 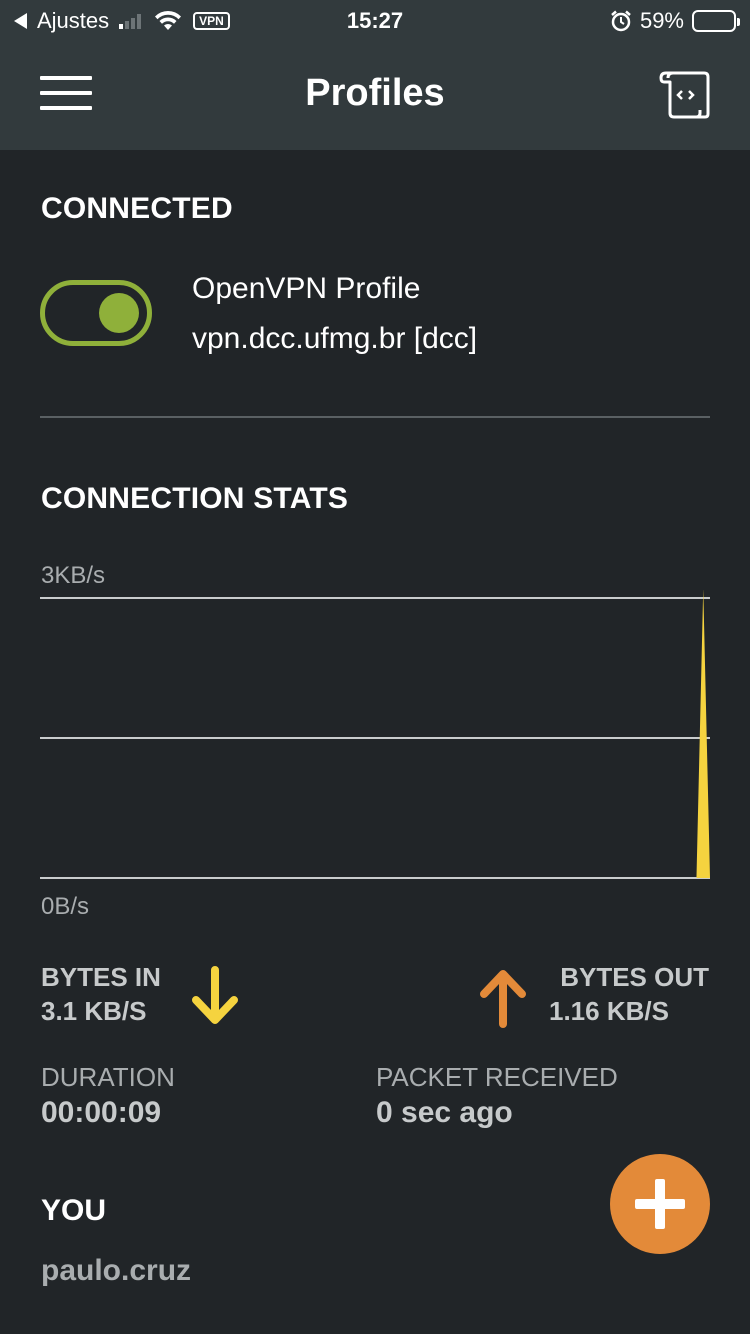 I want to click on battery-icon, so click(x=716, y=21).